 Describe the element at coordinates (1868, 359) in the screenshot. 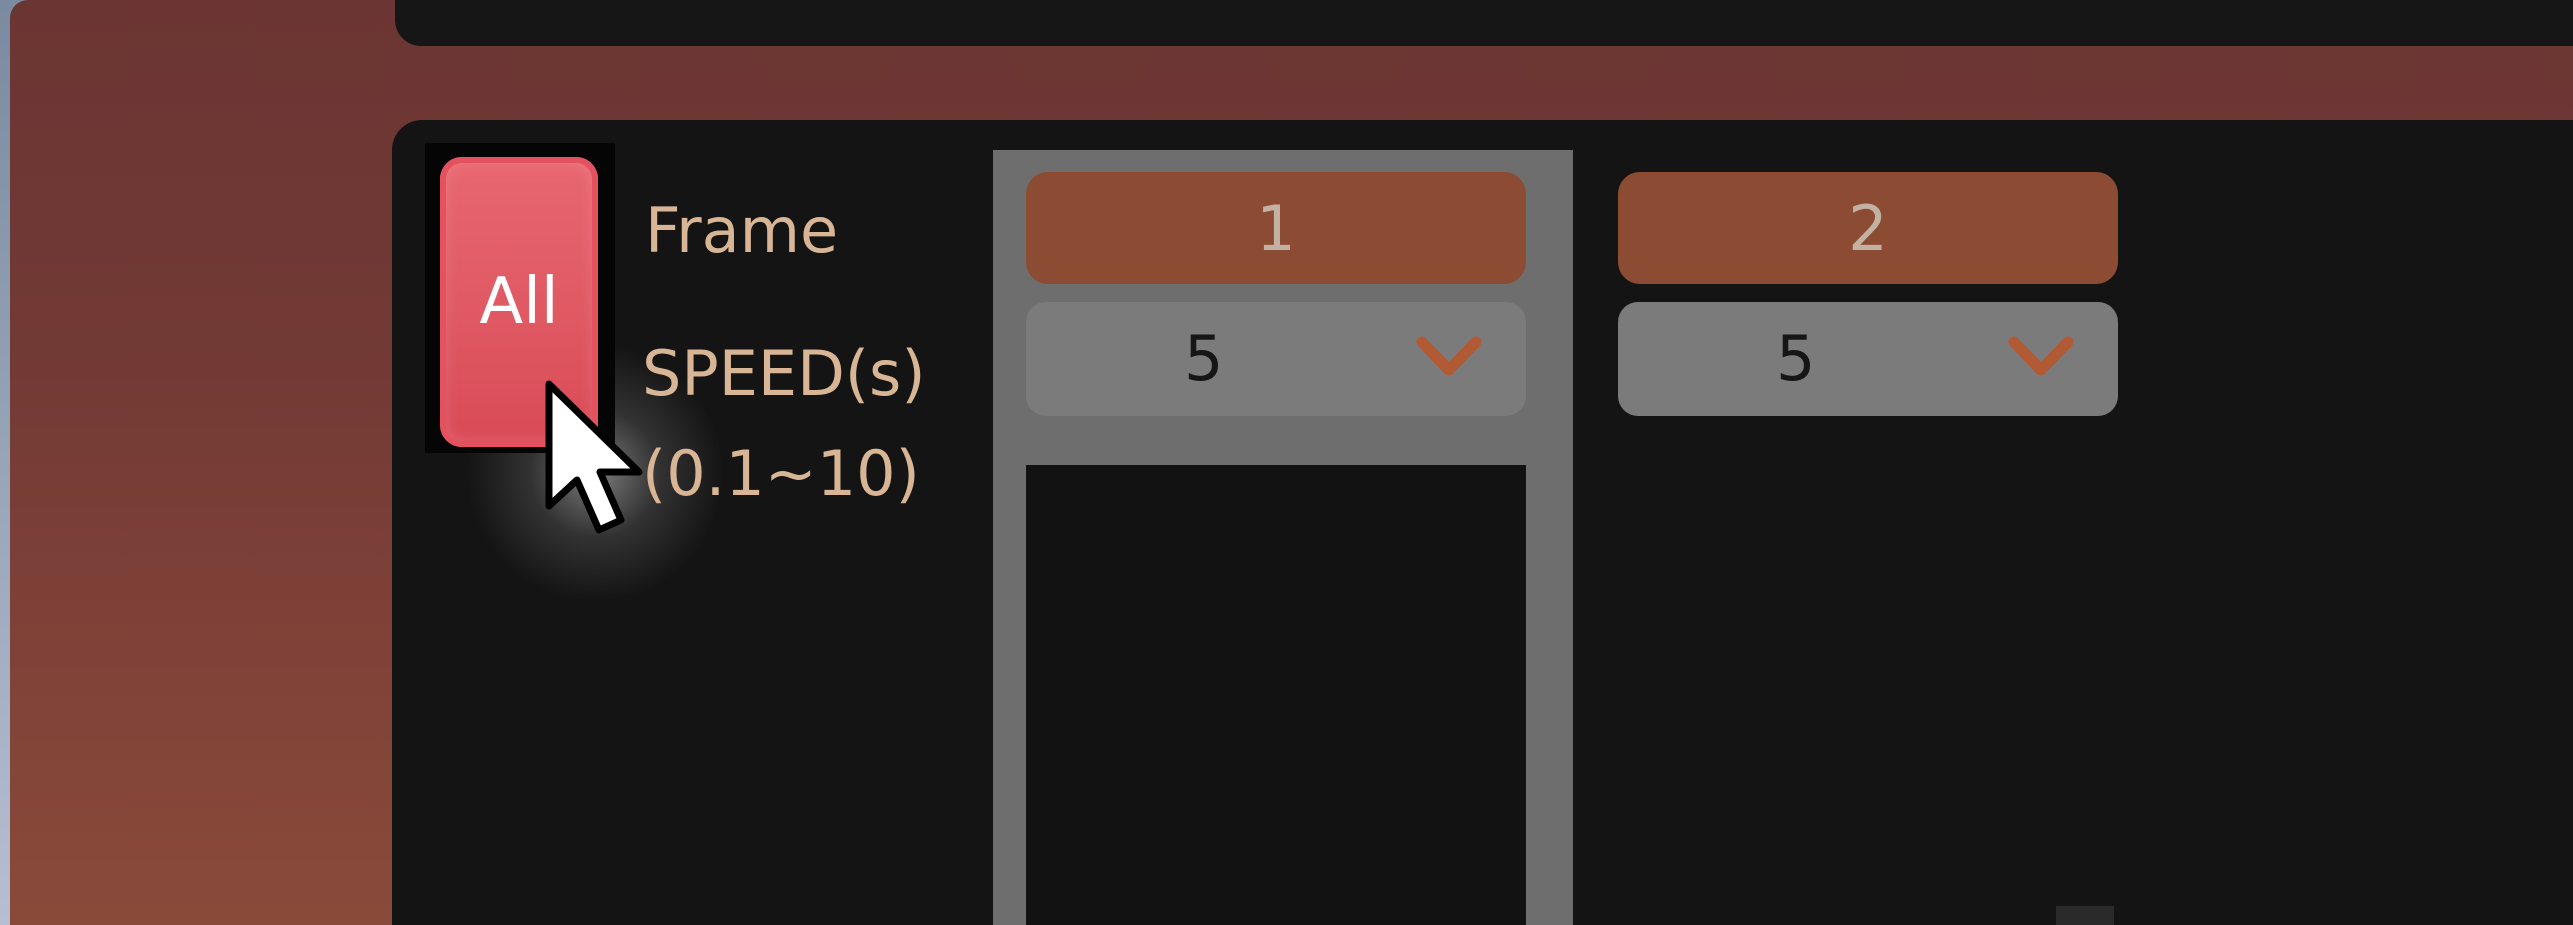

I see `speed-select-2: 5` at that location.